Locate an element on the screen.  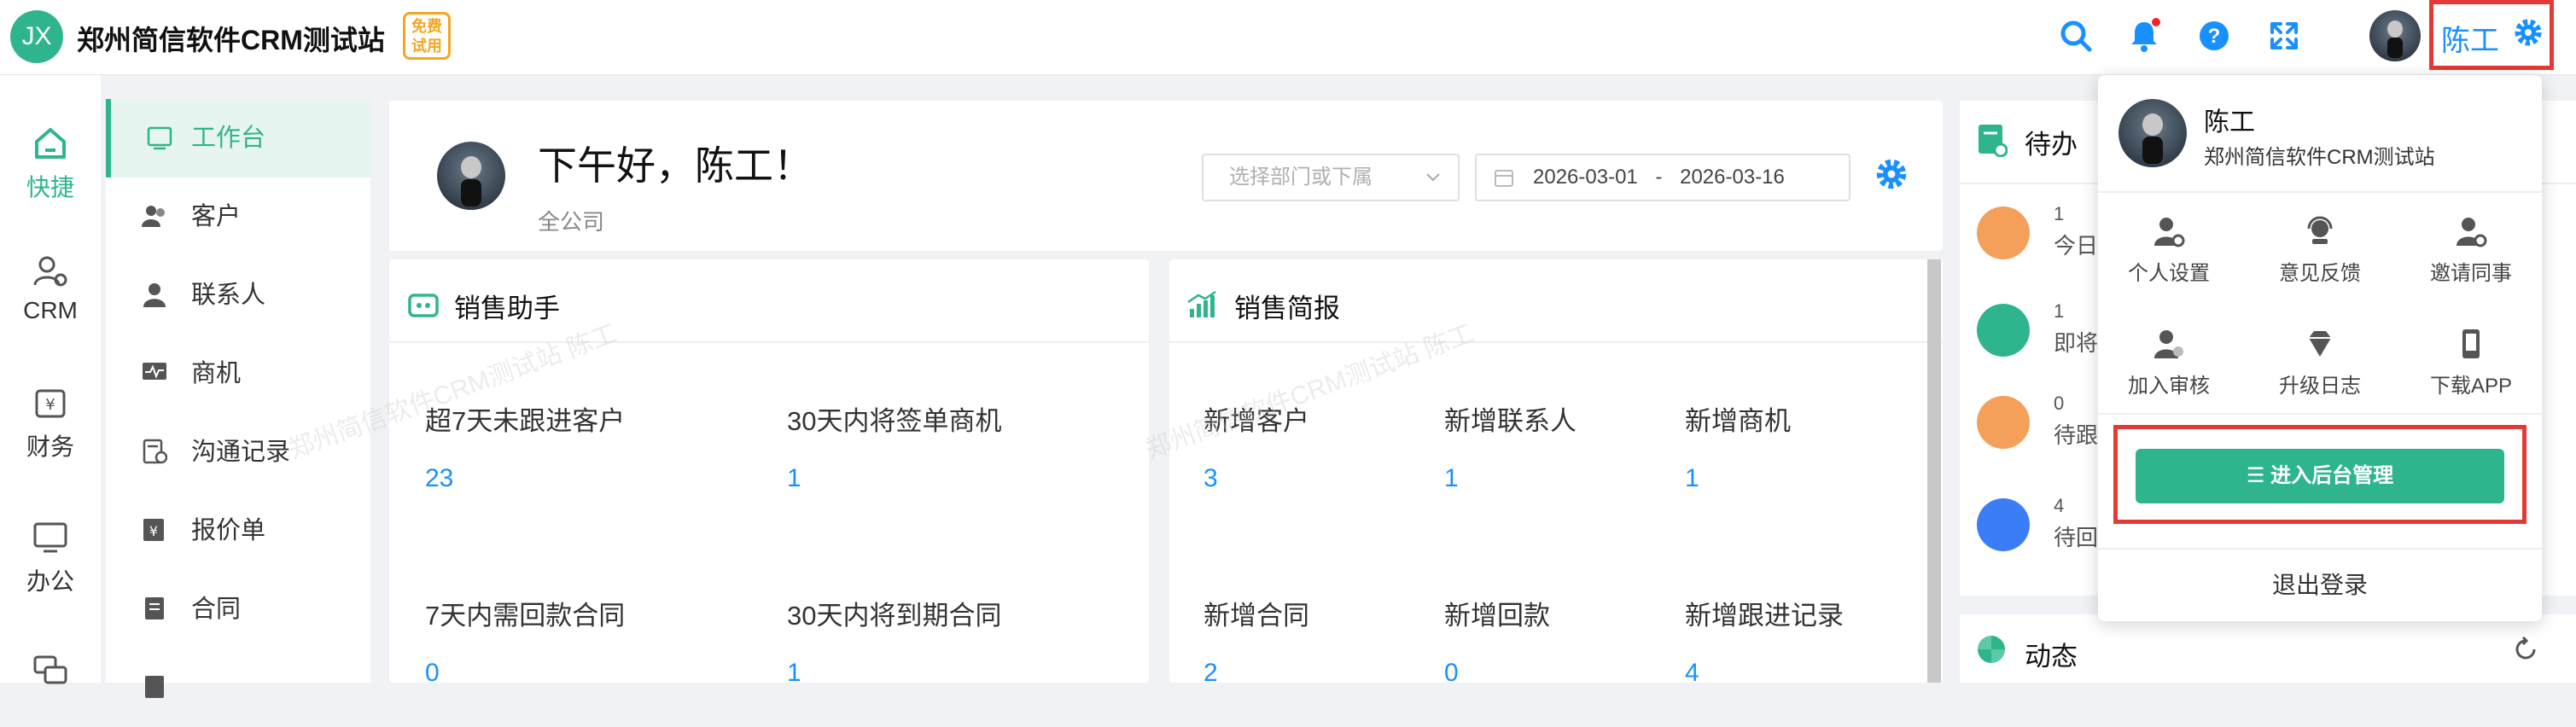
settings-gear-icon is located at coordinates (1891, 174).